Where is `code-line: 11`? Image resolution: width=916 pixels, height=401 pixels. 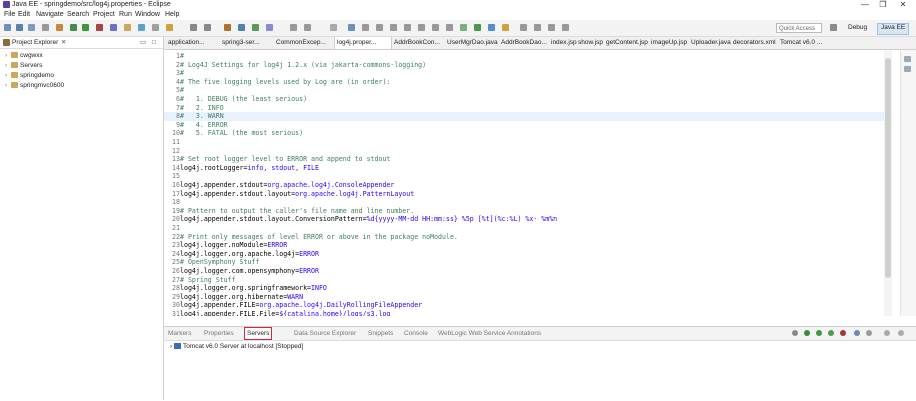 code-line: 11 is located at coordinates (172, 142).